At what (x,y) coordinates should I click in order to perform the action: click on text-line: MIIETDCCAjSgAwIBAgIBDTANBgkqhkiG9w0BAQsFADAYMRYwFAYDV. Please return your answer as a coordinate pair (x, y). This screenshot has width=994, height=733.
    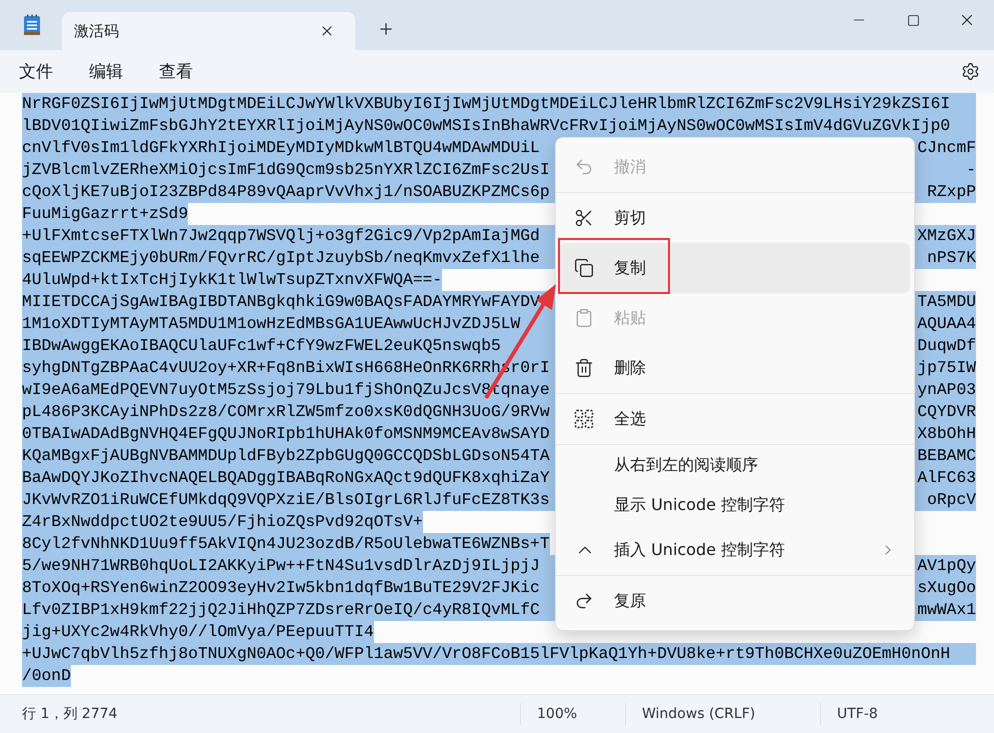
    Looking at the image, I should click on (281, 302).